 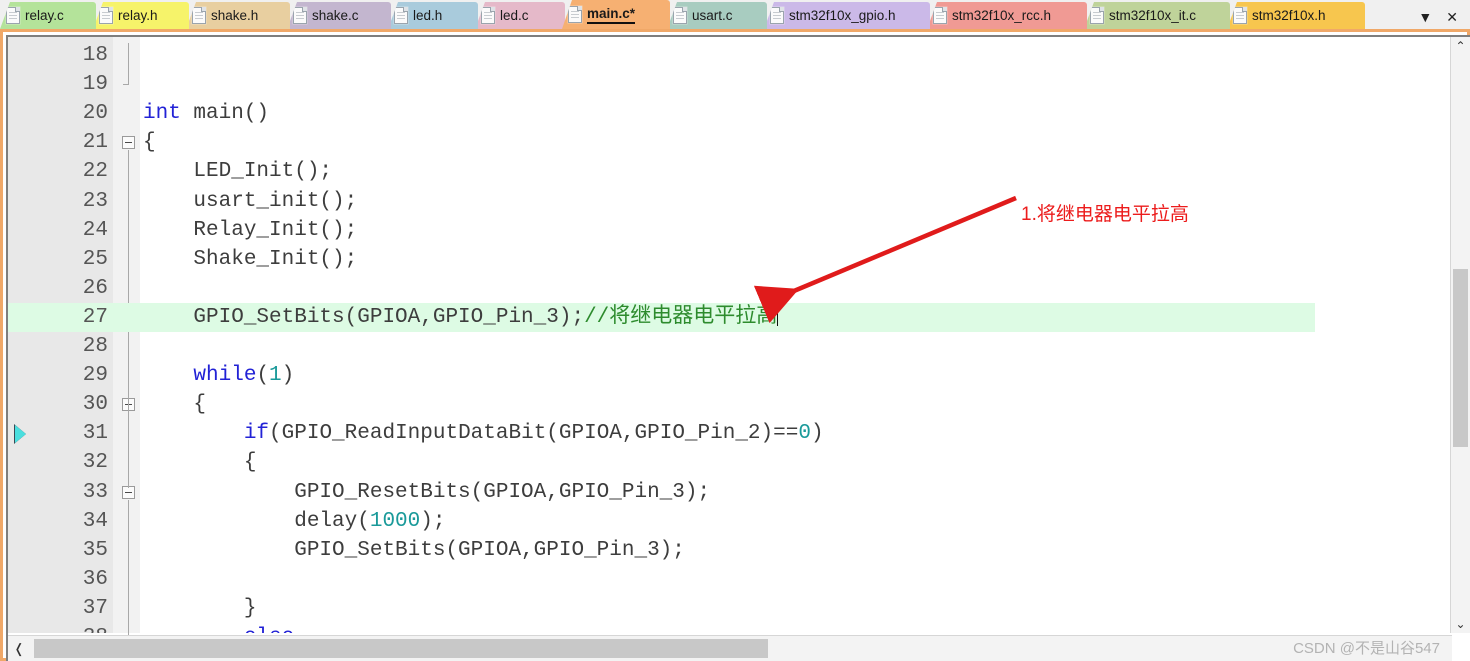 What do you see at coordinates (95, 114) in the screenshot?
I see `line-number: 20` at bounding box center [95, 114].